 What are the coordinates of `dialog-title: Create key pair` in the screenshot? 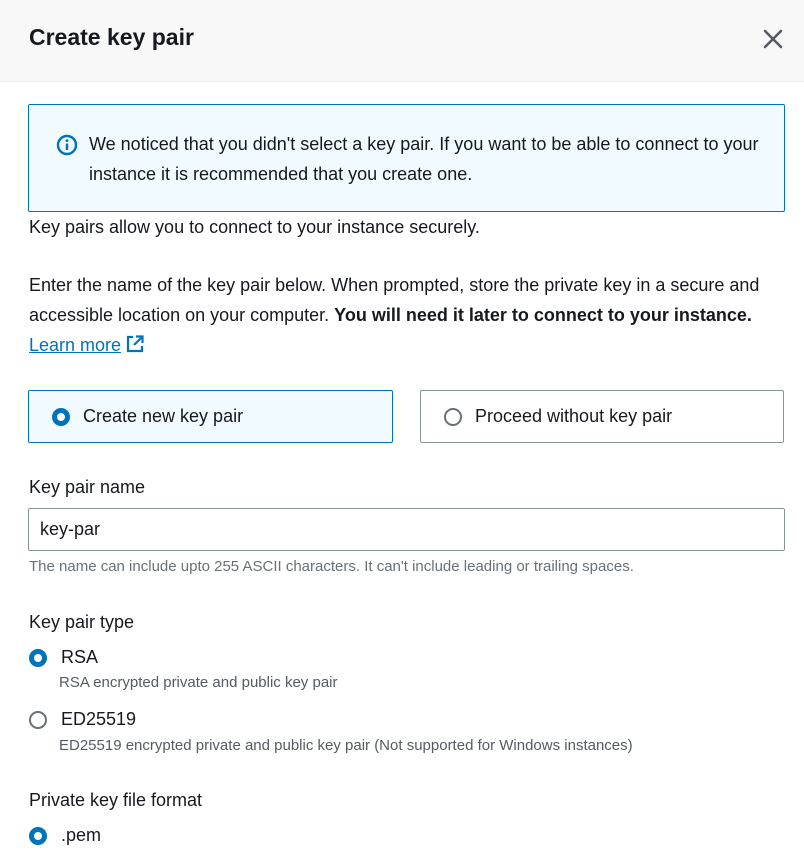 It's located at (111, 37).